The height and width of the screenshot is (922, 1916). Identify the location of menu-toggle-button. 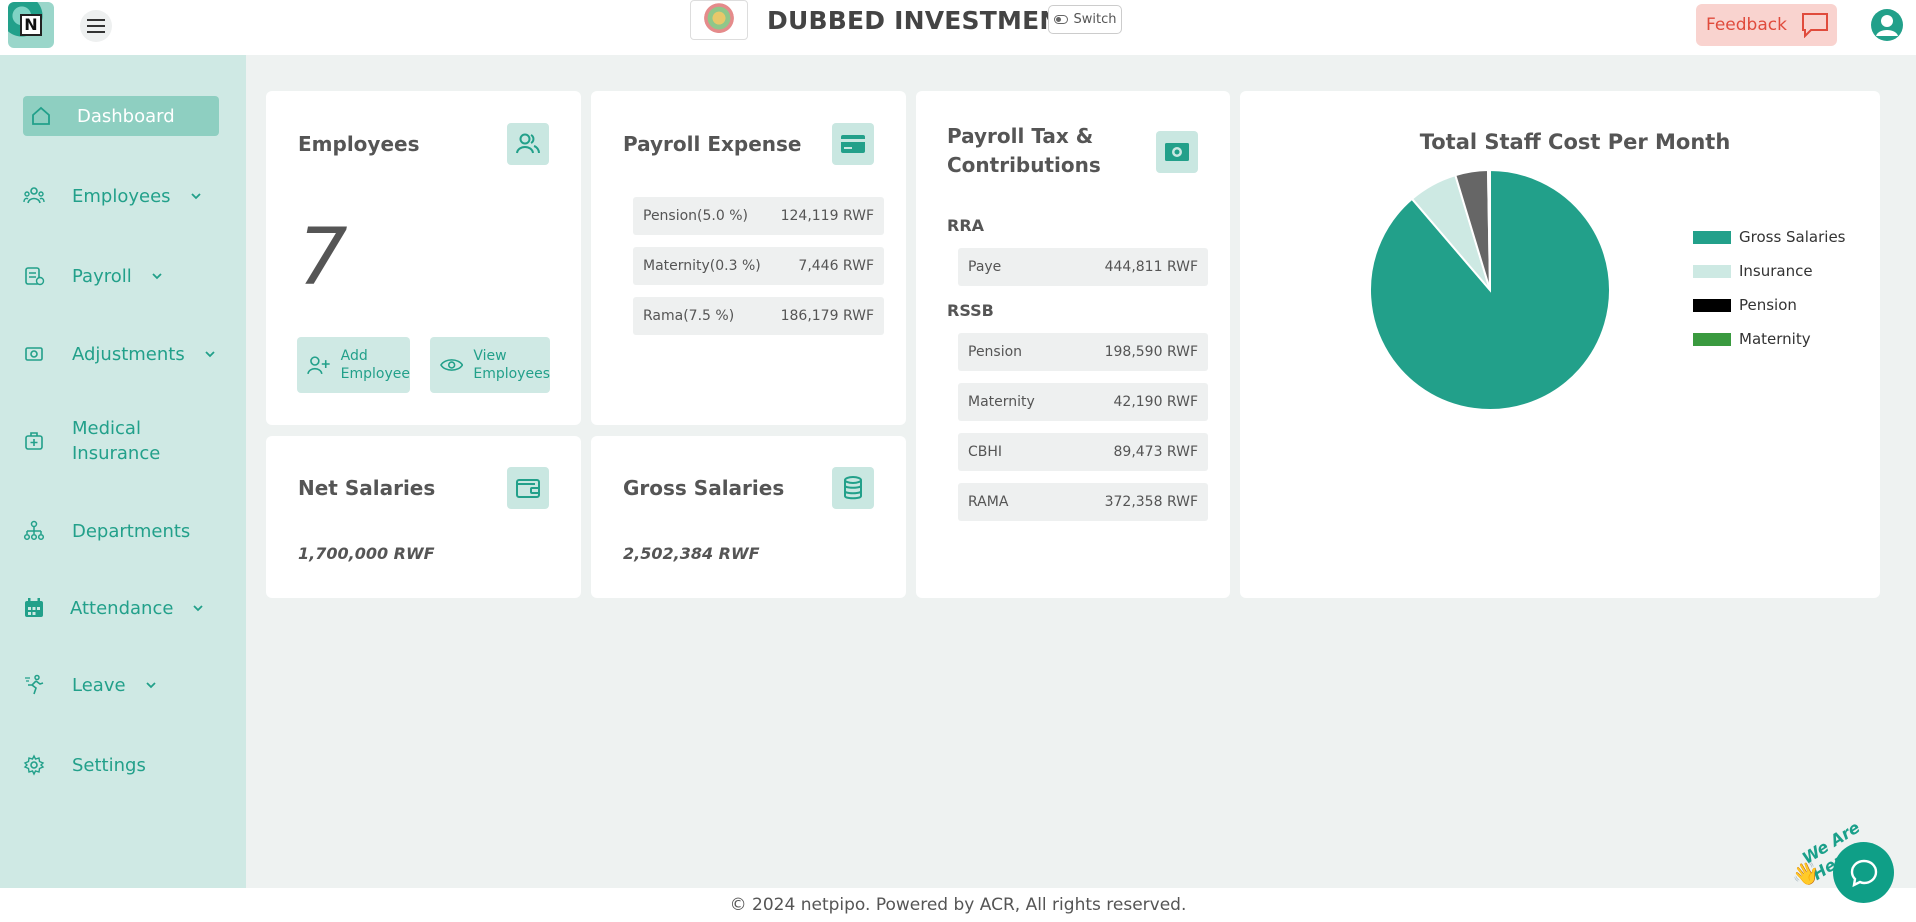
(96, 26).